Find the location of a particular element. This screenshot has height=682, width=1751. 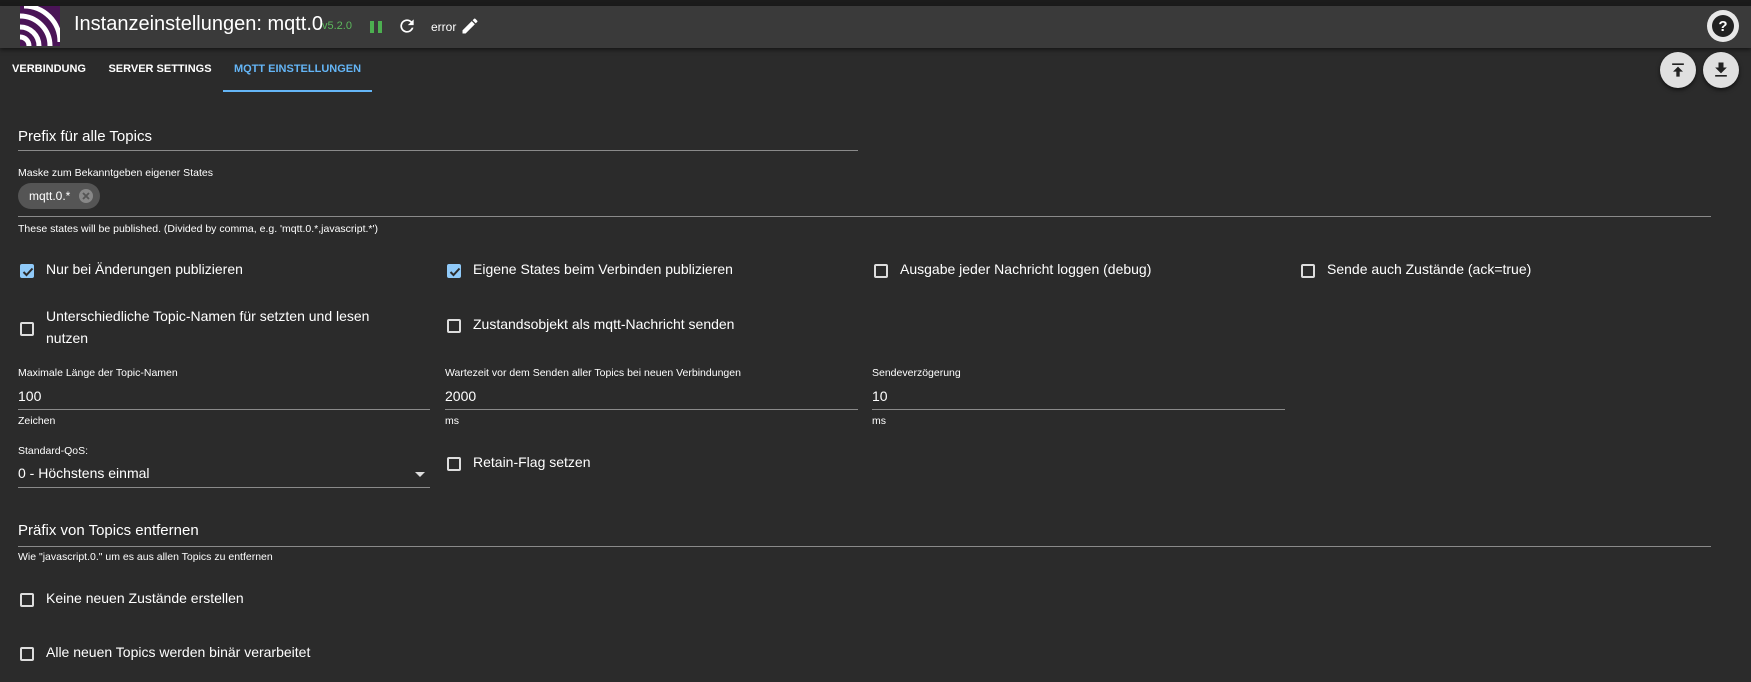

prefix-input-label: Prefix für alle Topics is located at coordinates (85, 136).